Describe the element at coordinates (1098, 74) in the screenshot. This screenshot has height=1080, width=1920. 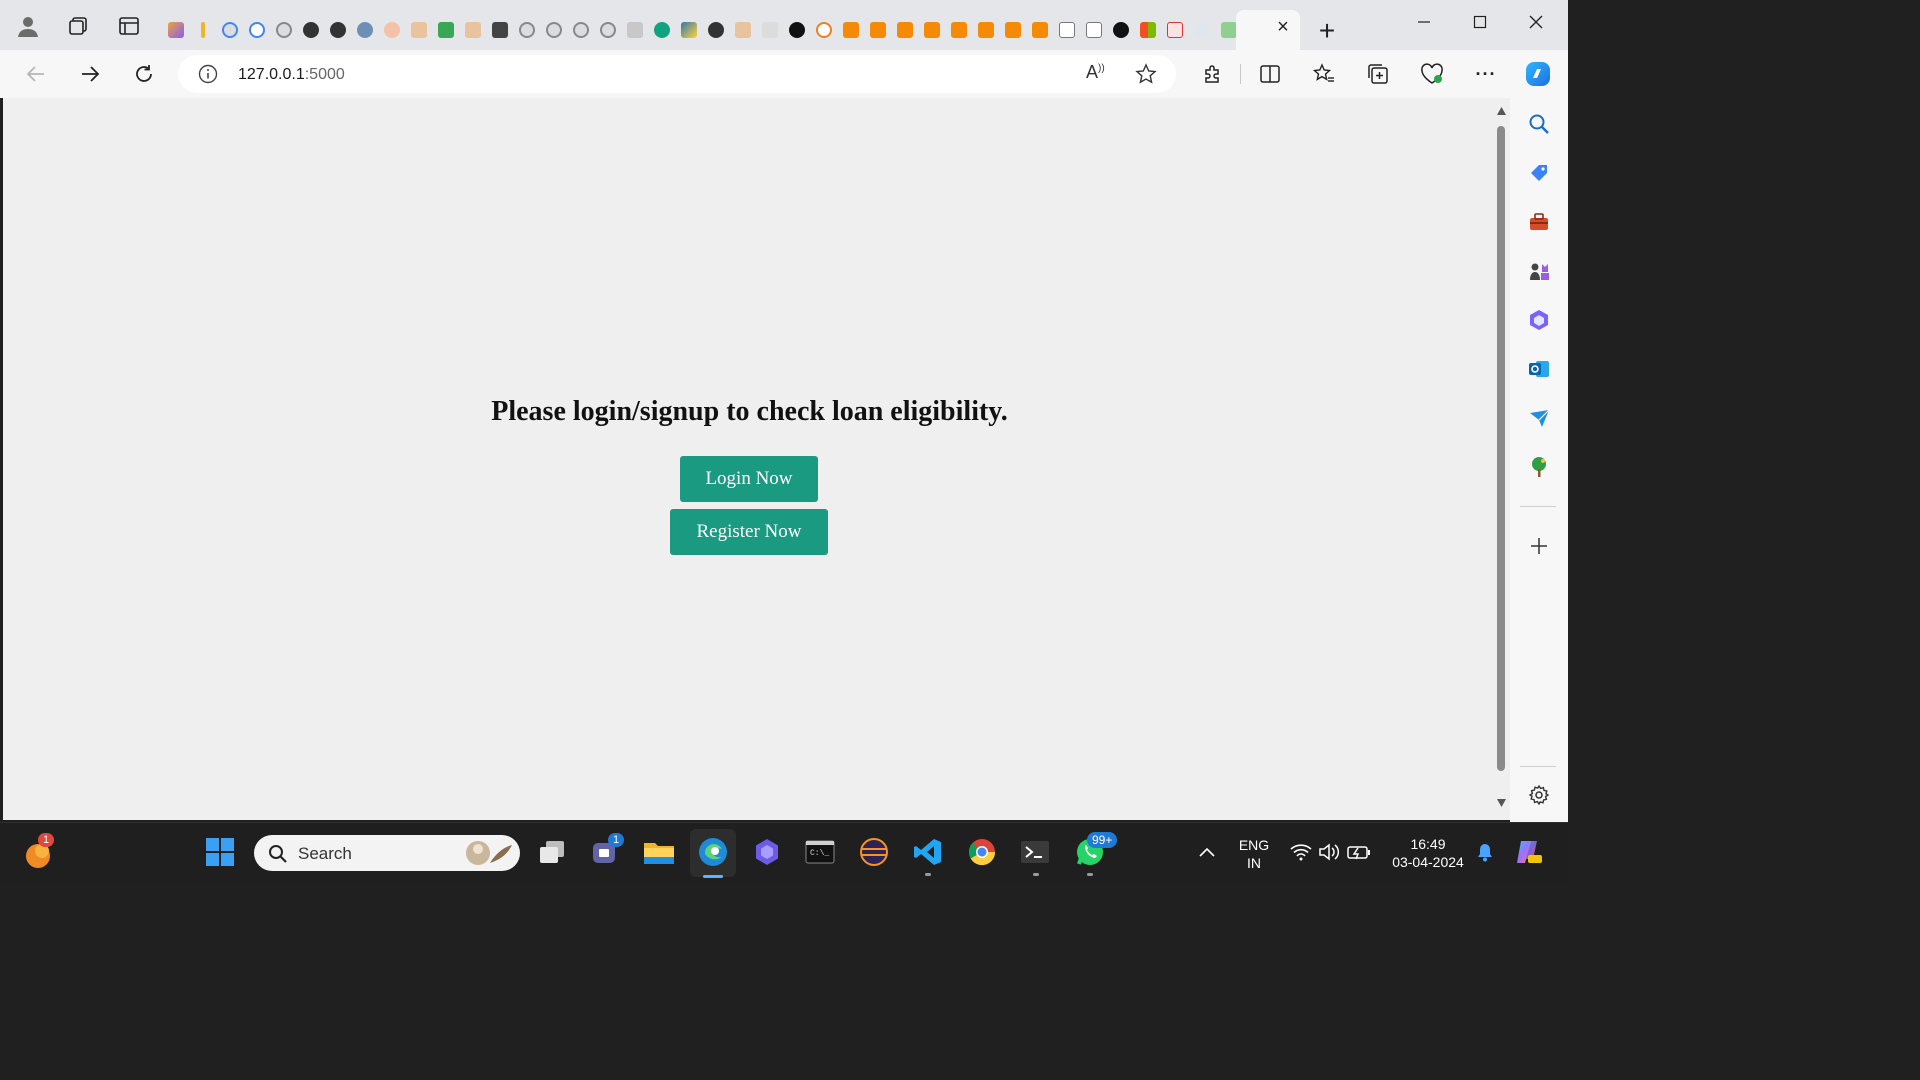
I see `read-aloud-icon: A))` at that location.